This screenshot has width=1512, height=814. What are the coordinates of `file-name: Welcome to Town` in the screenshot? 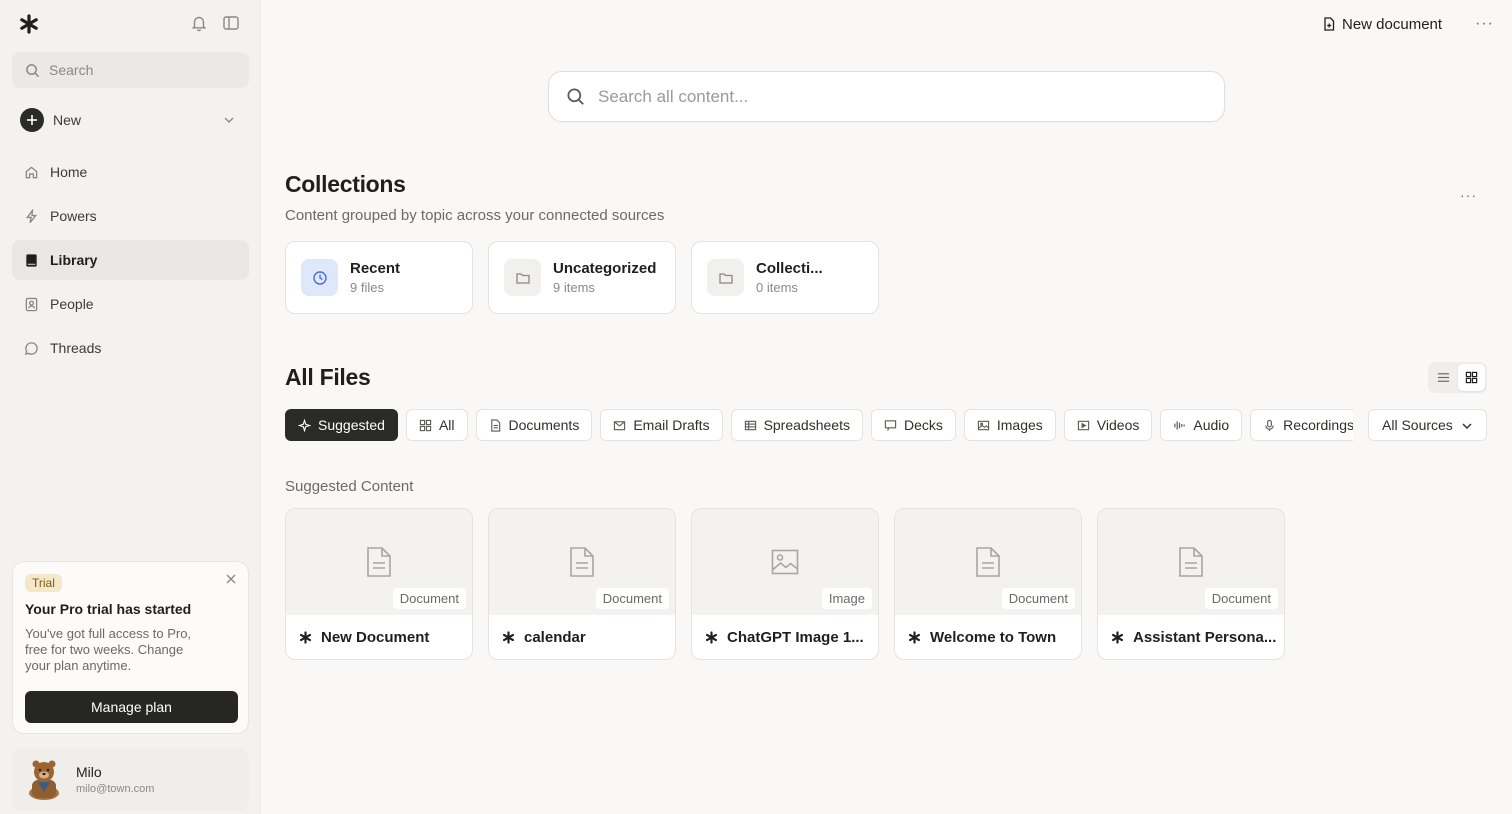 It's located at (993, 637).